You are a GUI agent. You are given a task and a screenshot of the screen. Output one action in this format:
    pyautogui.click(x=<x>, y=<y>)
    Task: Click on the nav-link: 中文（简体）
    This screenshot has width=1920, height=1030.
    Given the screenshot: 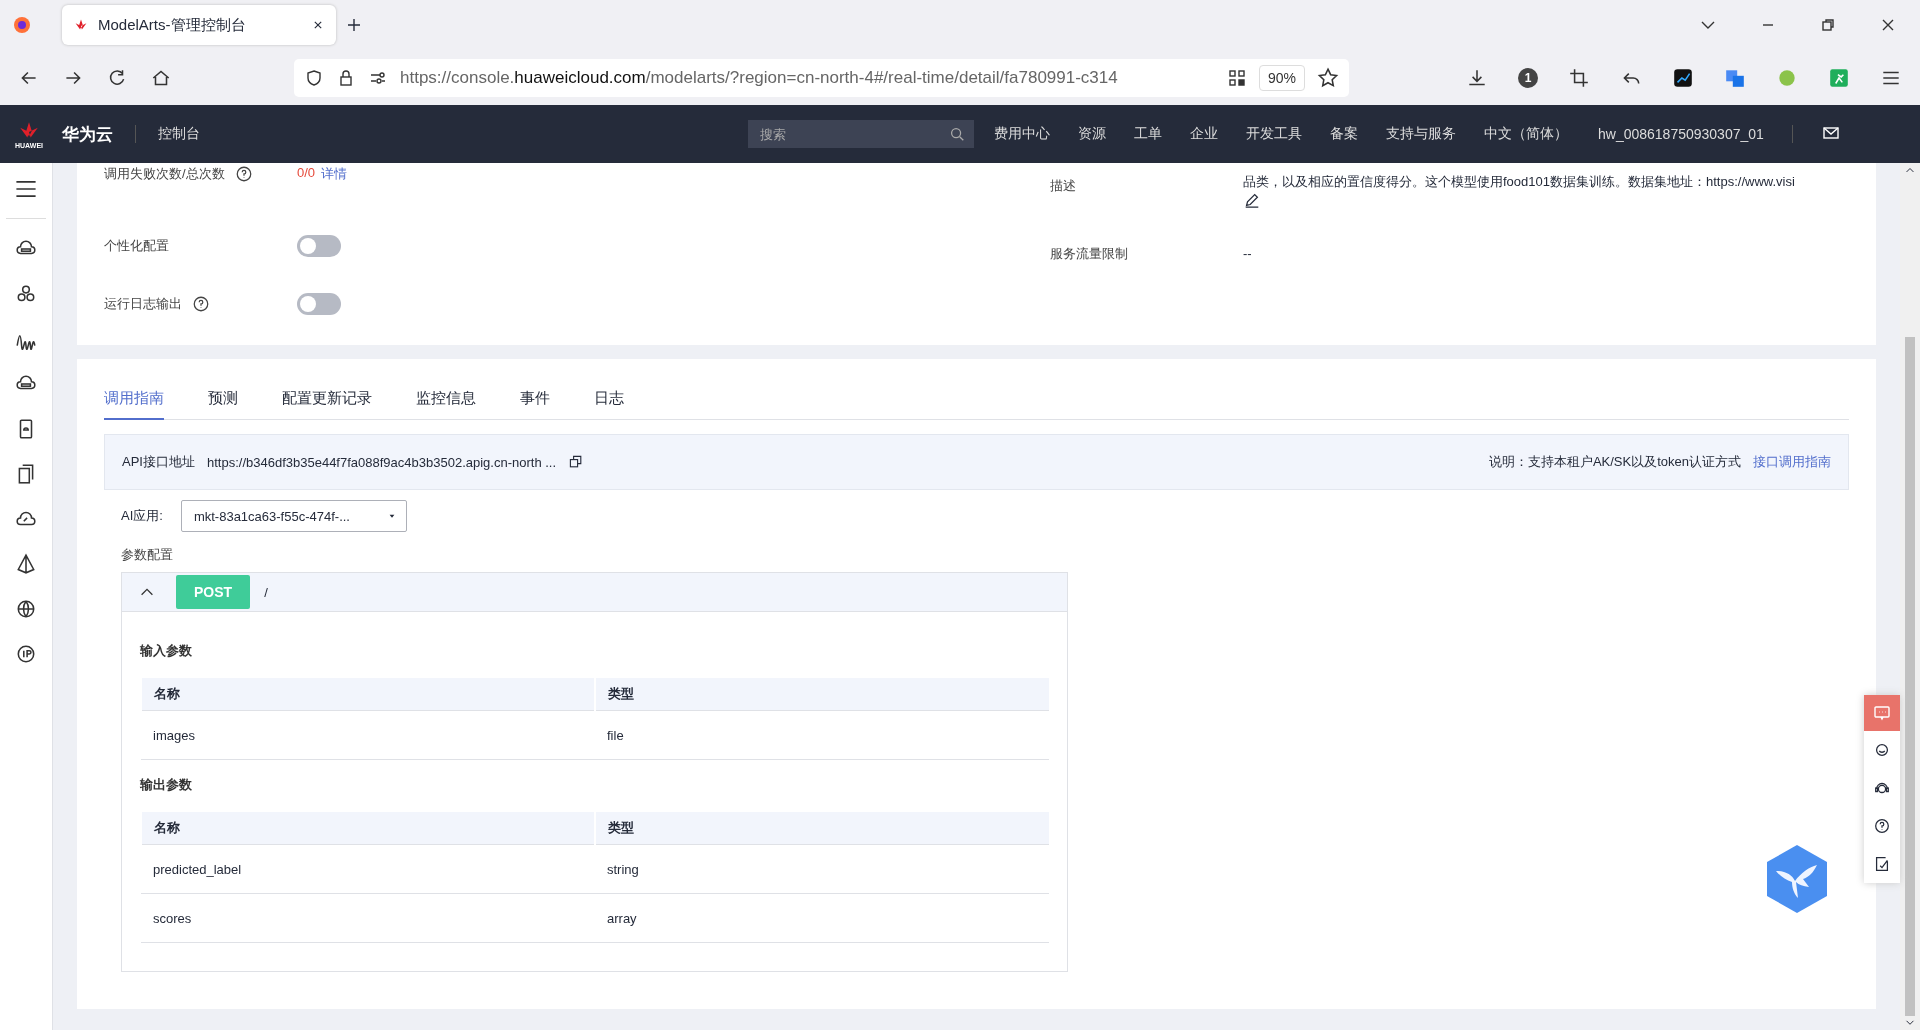 What is the action you would take?
    pyautogui.click(x=1526, y=134)
    